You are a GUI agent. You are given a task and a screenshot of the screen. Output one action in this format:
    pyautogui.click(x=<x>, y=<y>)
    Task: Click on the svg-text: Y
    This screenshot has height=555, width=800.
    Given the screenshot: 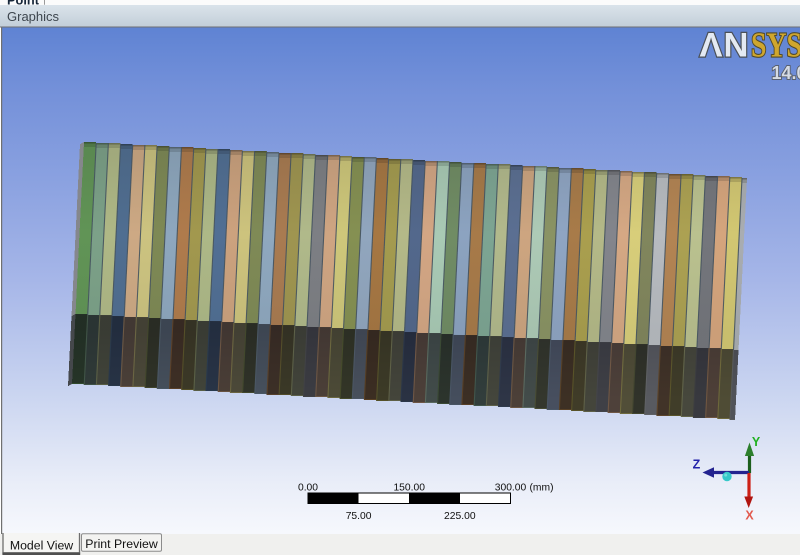 What is the action you would take?
    pyautogui.click(x=756, y=442)
    